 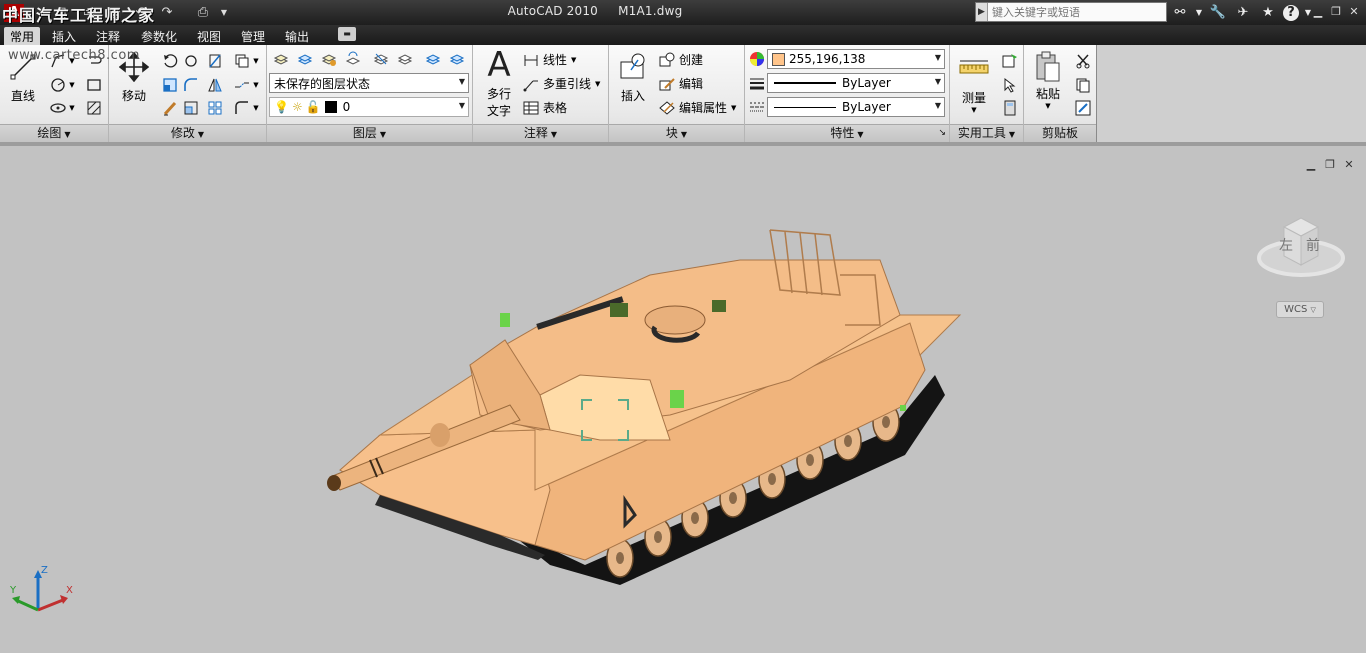 I want to click on lineweight-sample, so click(x=805, y=83).